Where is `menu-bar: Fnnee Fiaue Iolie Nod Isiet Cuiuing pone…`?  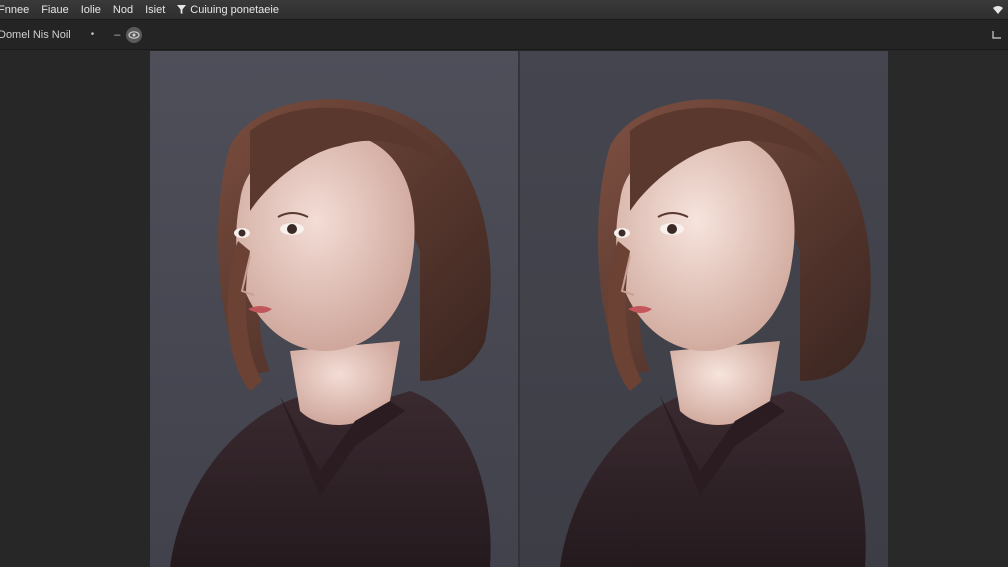 menu-bar: Fnnee Fiaue Iolie Nod Isiet Cuiuing pone… is located at coordinates (504, 10).